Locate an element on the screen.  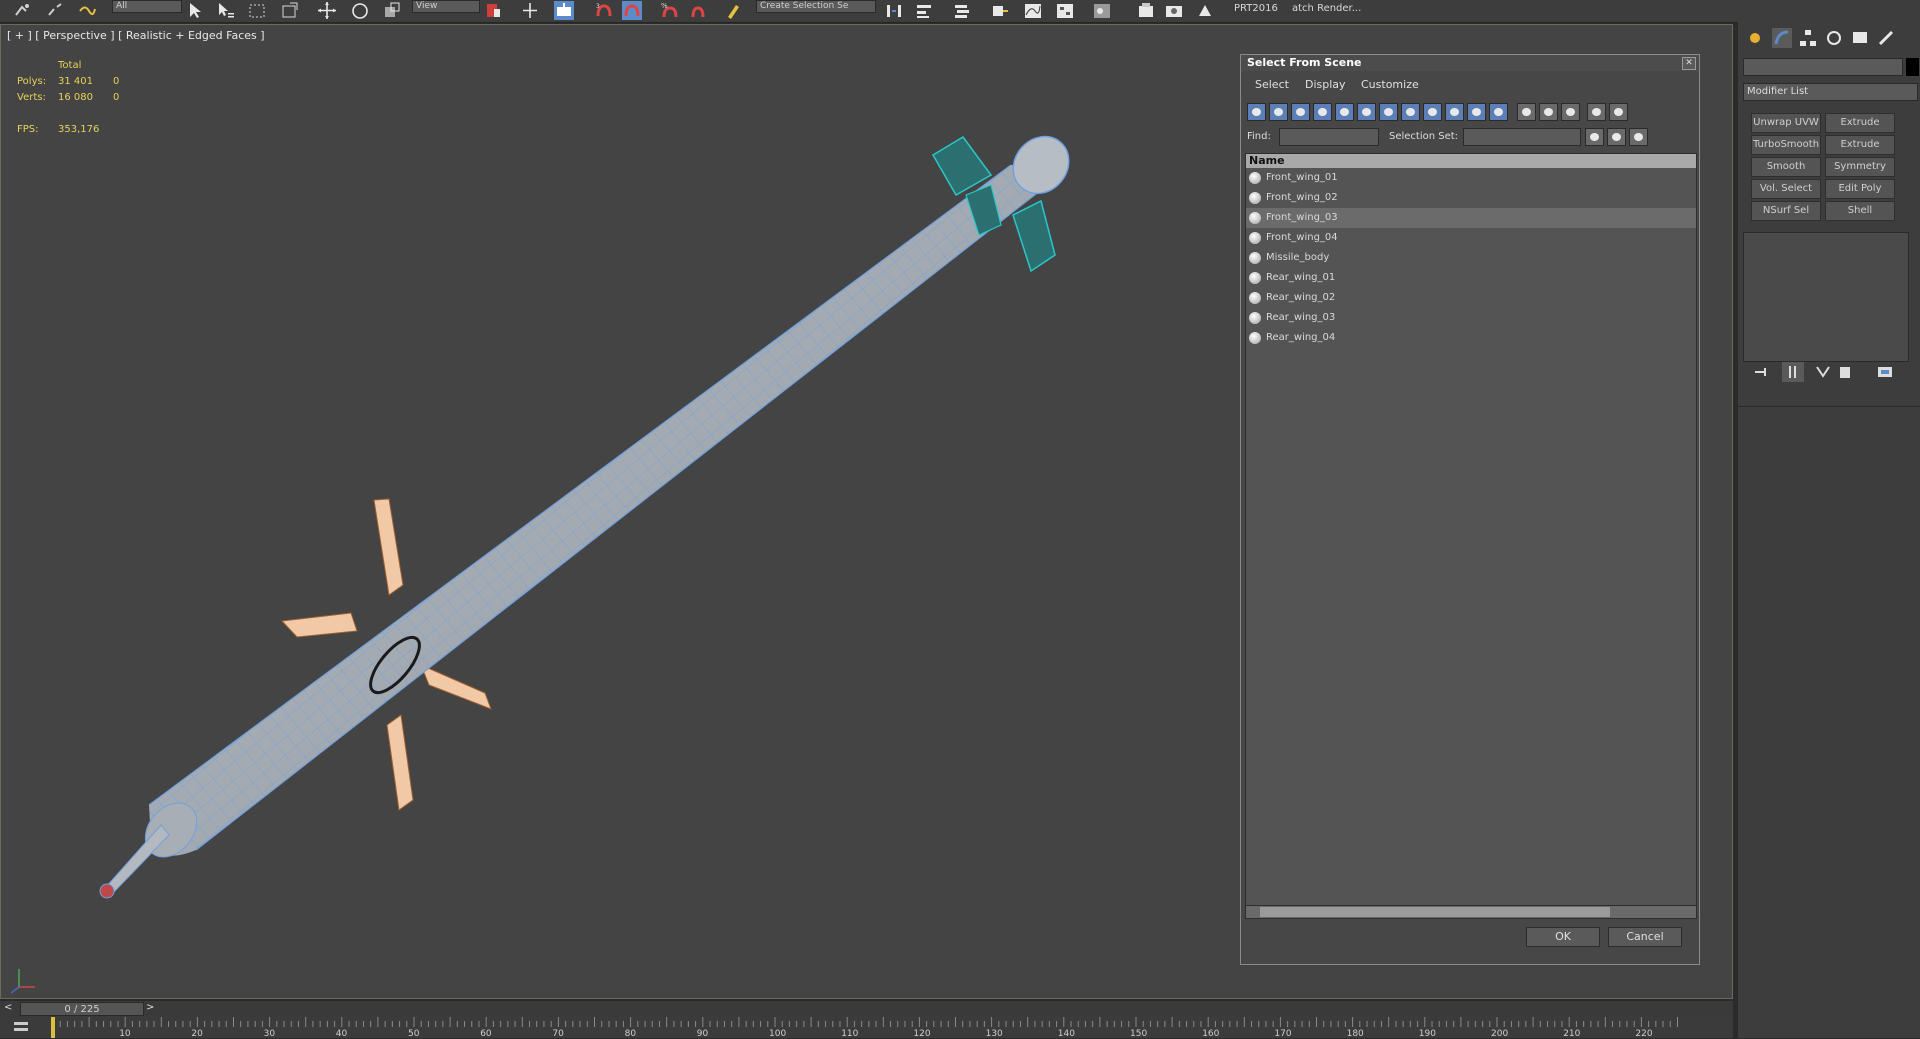
list-item: Front_wing_02 is located at coordinates (1471, 198).